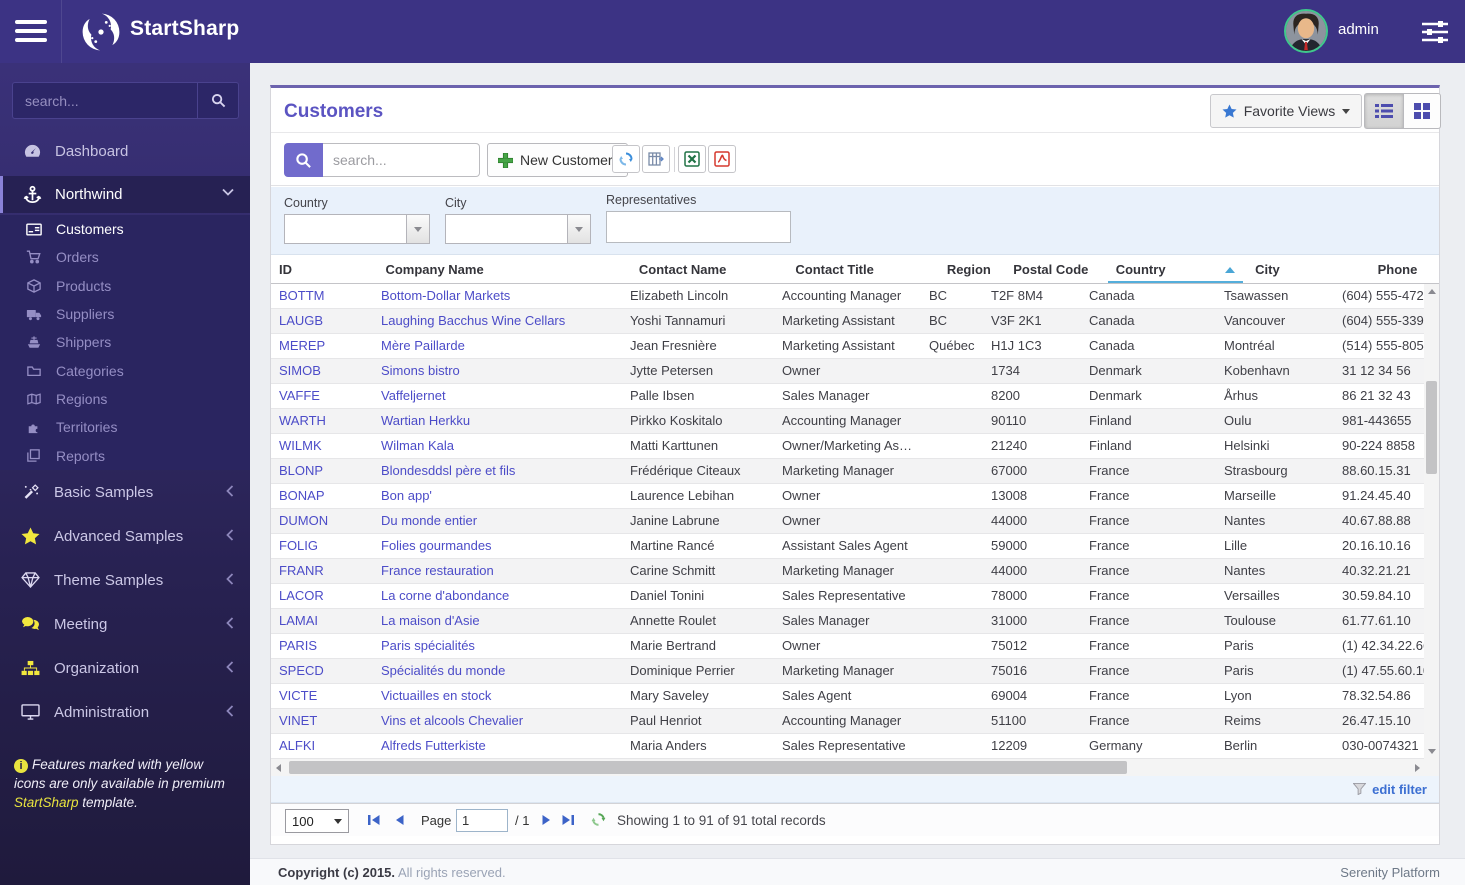 The width and height of the screenshot is (1465, 885). Describe the element at coordinates (497, 346) in the screenshot. I see `company-name-link: Mère Paillarde` at that location.